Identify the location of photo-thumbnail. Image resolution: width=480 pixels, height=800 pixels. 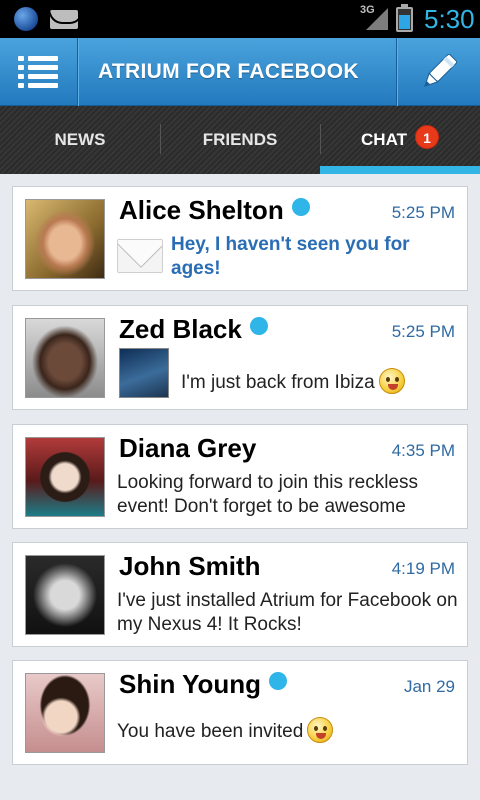
(144, 373).